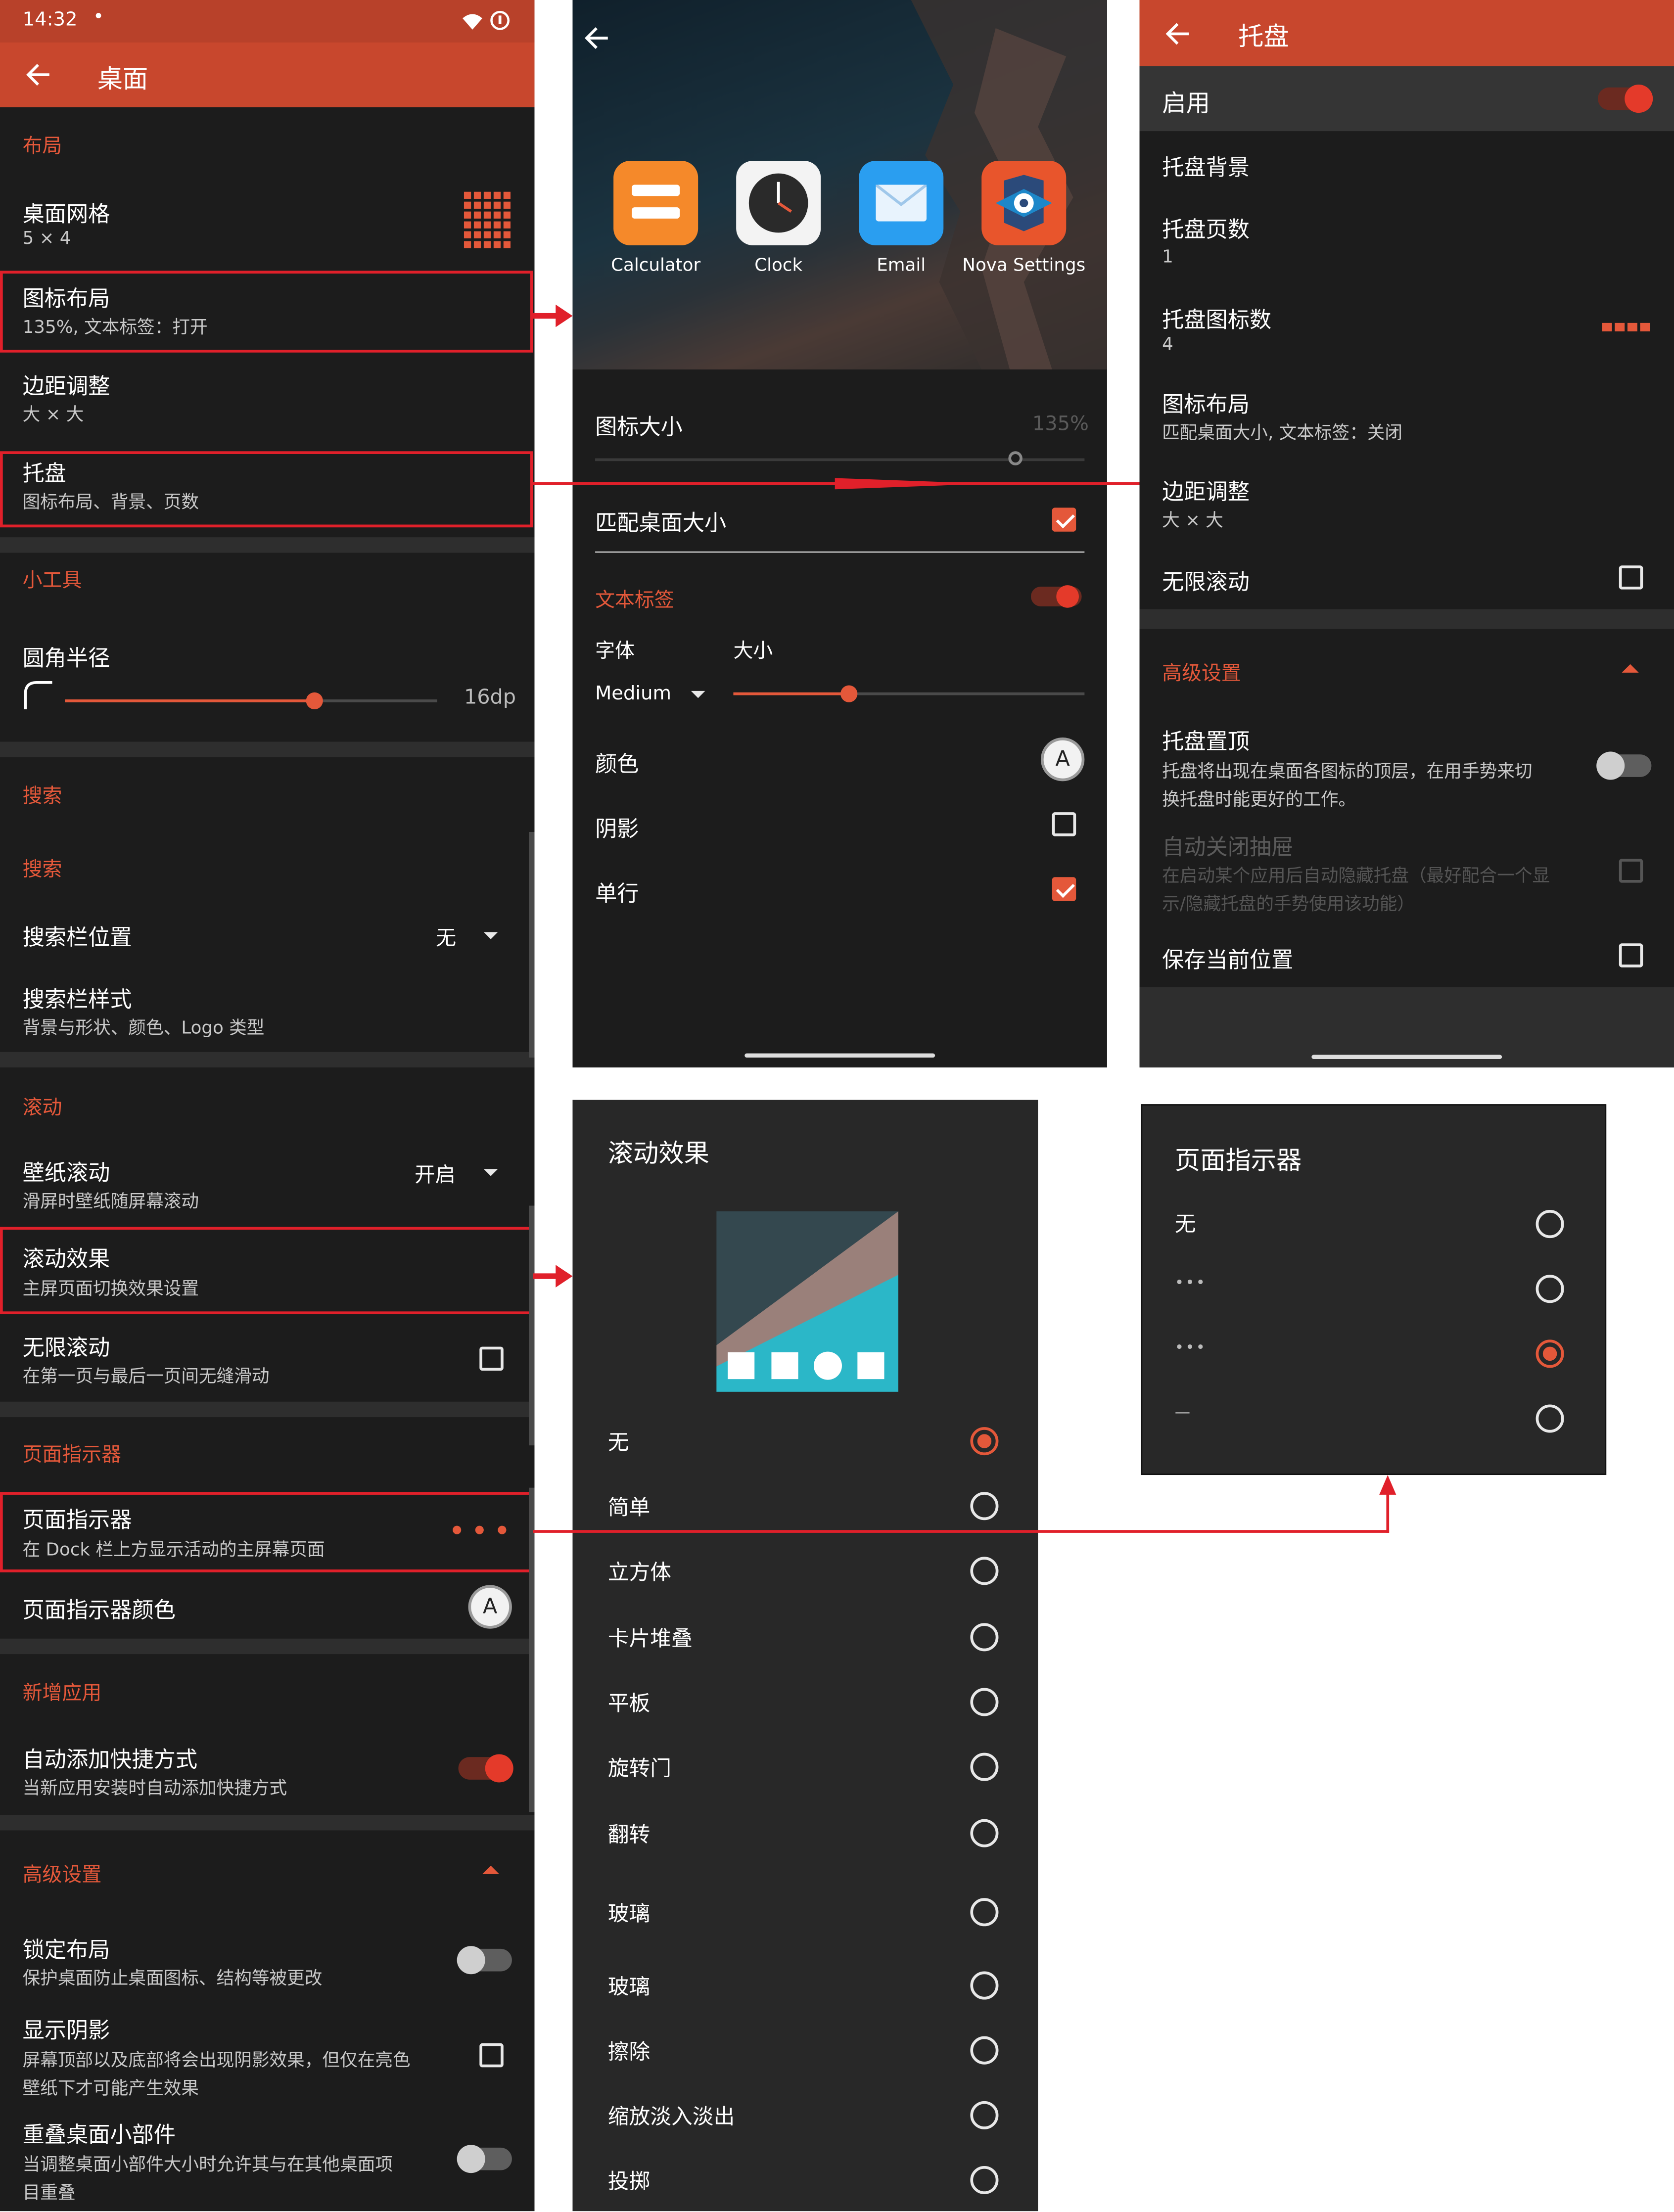 Image resolution: width=1674 pixels, height=2212 pixels. Describe the element at coordinates (1631, 577) in the screenshot. I see `dock-inf-checkbox` at that location.